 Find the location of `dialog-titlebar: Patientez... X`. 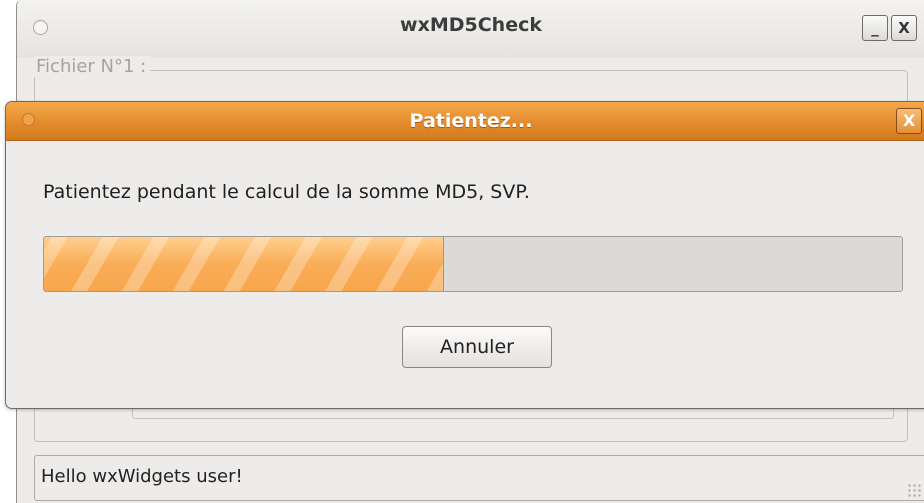

dialog-titlebar: Patientez... X is located at coordinates (465, 121).